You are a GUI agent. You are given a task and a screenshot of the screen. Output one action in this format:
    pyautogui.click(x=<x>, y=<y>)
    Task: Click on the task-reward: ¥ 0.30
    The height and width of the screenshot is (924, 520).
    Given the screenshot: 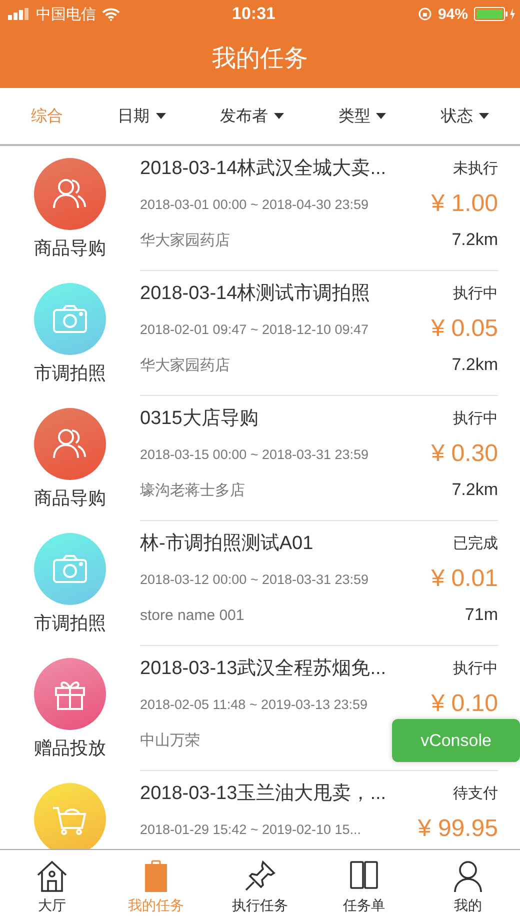 What is the action you would take?
    pyautogui.click(x=464, y=454)
    